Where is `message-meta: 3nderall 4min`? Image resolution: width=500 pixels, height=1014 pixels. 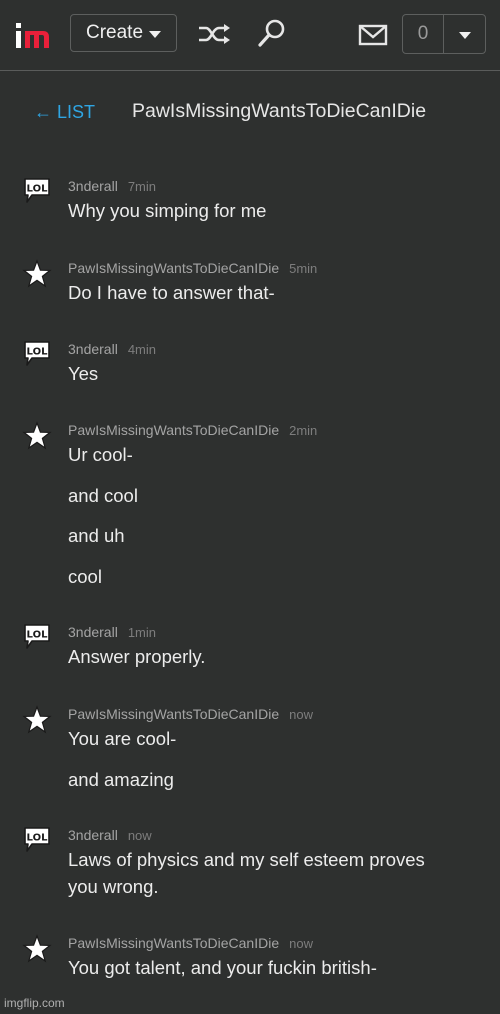
message-meta: 3nderall 4min is located at coordinates (112, 349).